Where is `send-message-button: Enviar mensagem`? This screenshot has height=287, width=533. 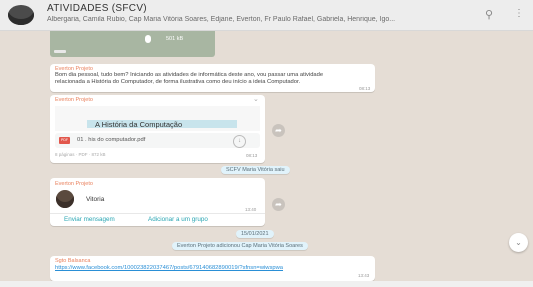
send-message-button: Enviar mensagem is located at coordinates (89, 219).